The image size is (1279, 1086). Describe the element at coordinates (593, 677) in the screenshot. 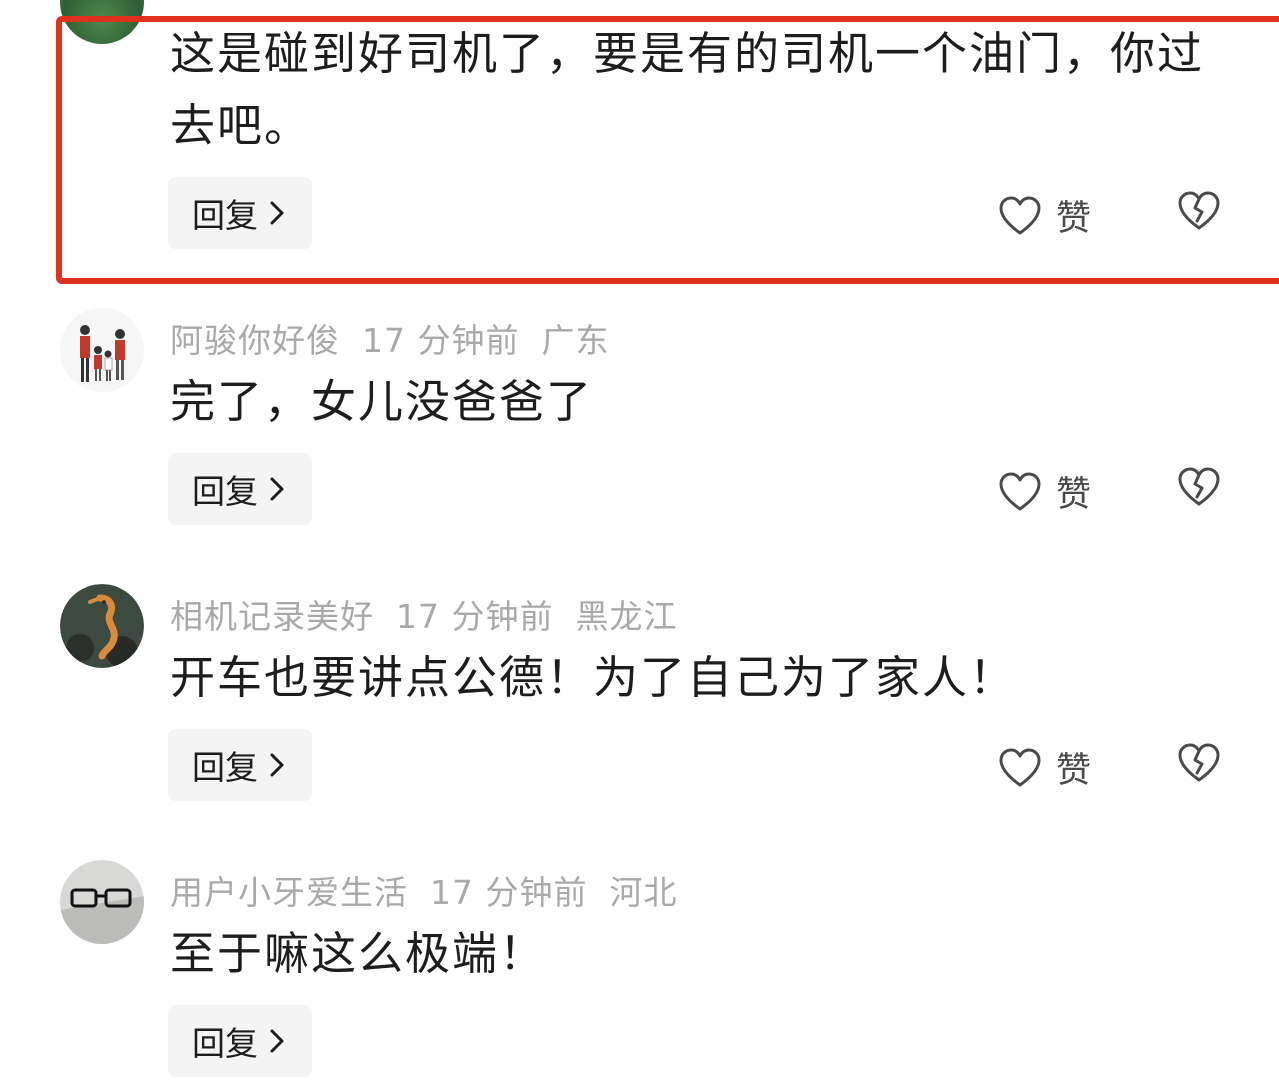

I see `comment-text: 开车也要讲点公德！为了自己为了家人！` at that location.